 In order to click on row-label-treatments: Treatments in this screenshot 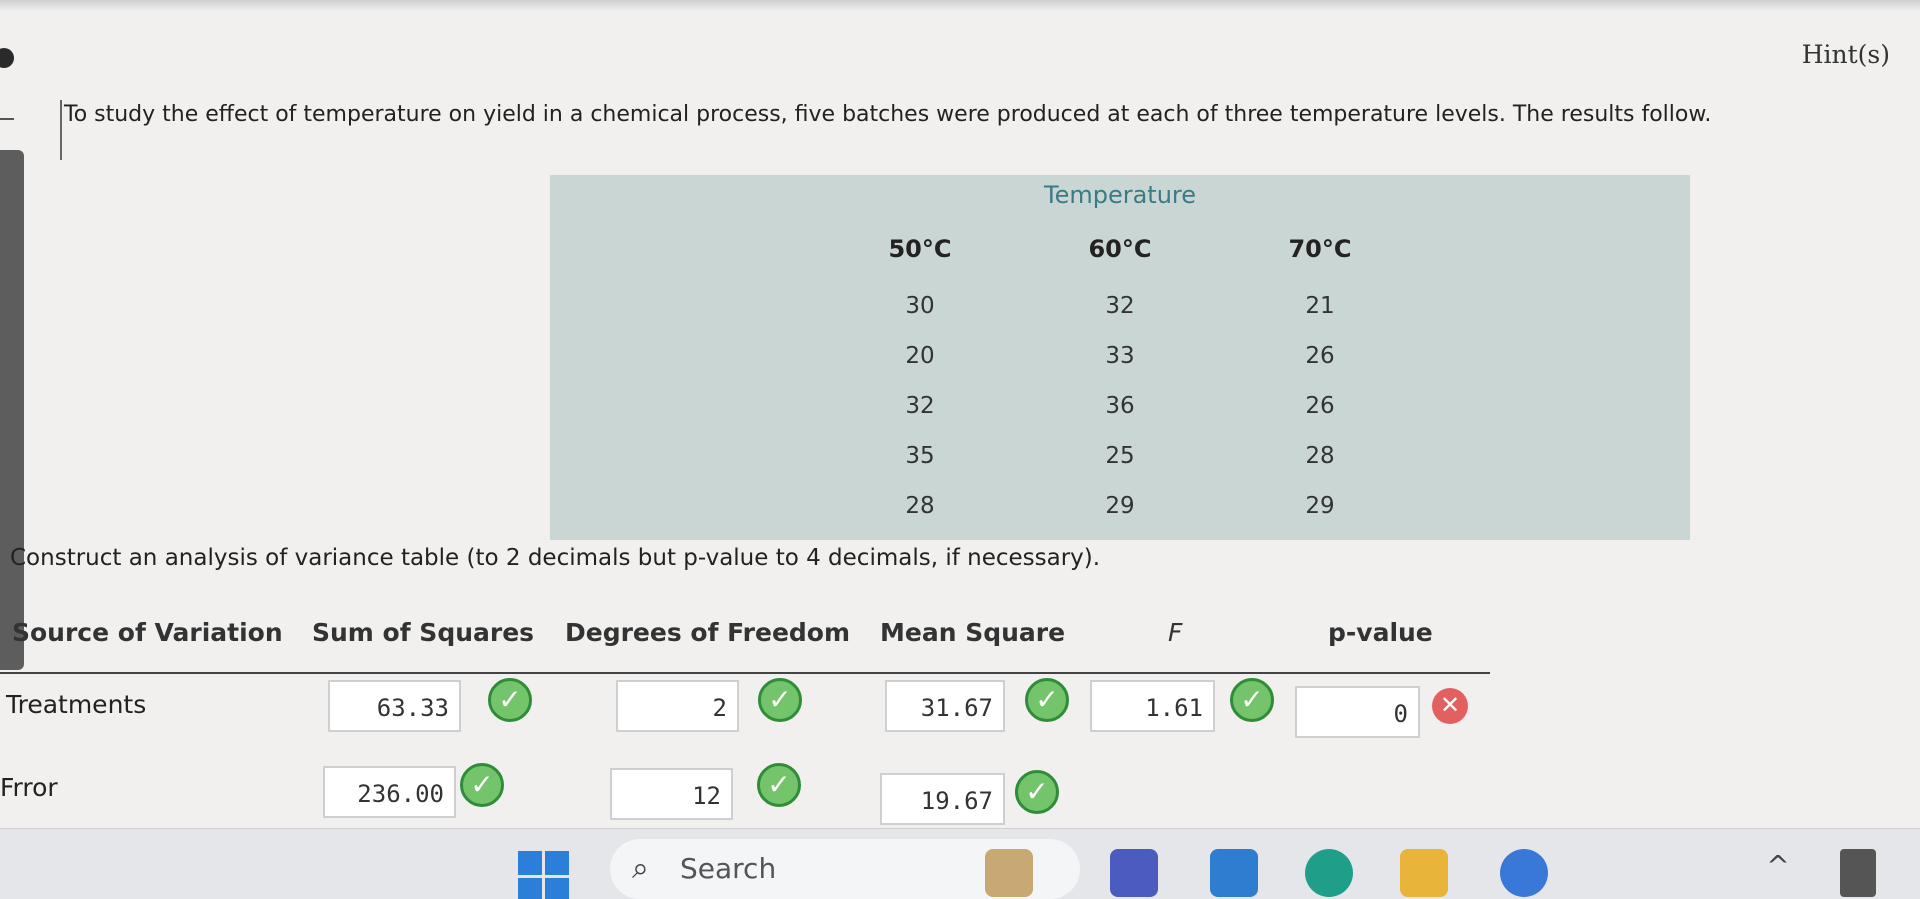, I will do `click(76, 704)`.